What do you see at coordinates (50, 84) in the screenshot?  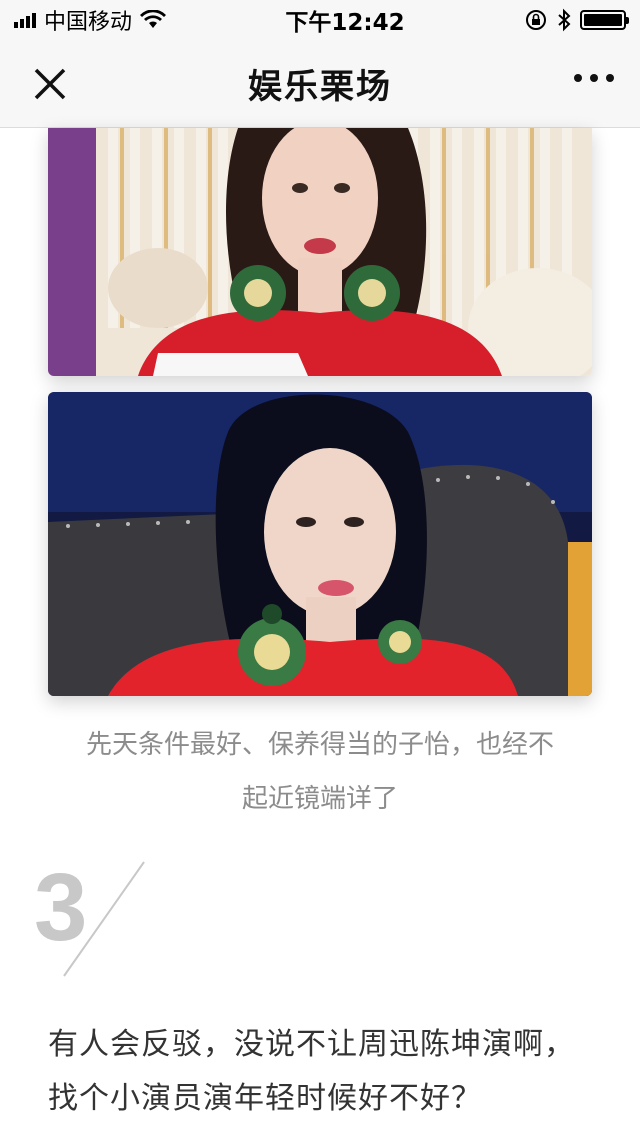 I see `close-icon` at bounding box center [50, 84].